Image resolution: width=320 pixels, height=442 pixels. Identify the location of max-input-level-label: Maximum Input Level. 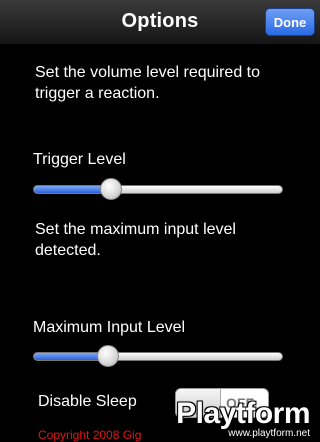
(109, 327).